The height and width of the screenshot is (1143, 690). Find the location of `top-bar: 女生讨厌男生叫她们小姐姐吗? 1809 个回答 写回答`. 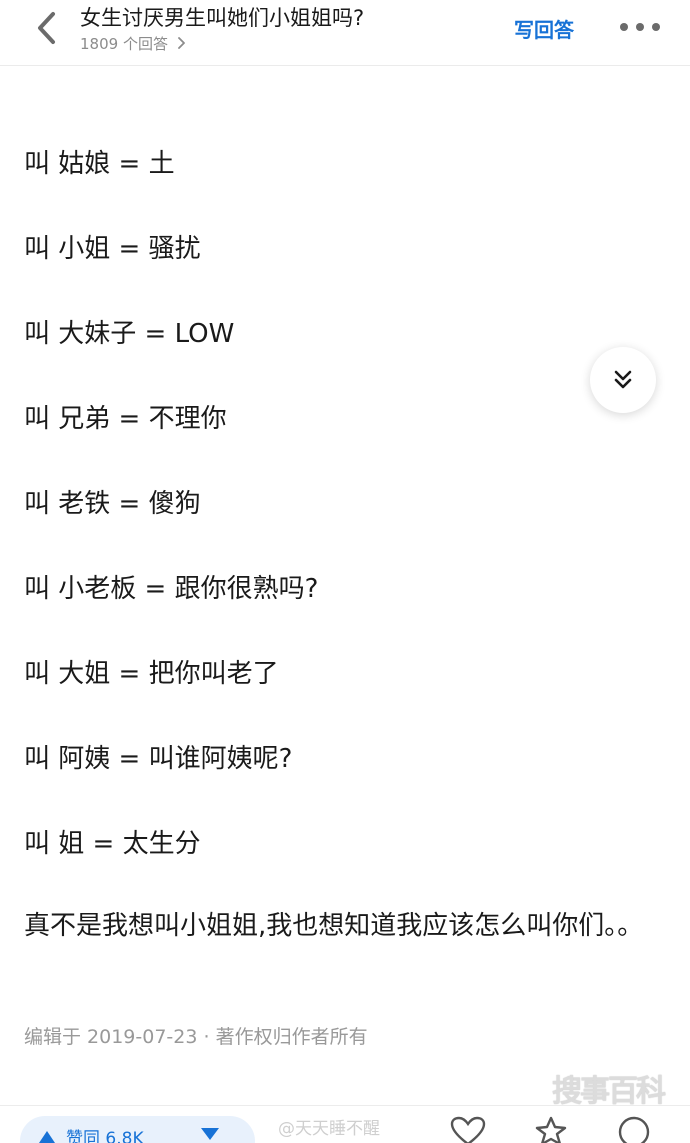

top-bar: 女生讨厌男生叫她们小姐姐吗? 1809 个回答 写回答 is located at coordinates (345, 33).